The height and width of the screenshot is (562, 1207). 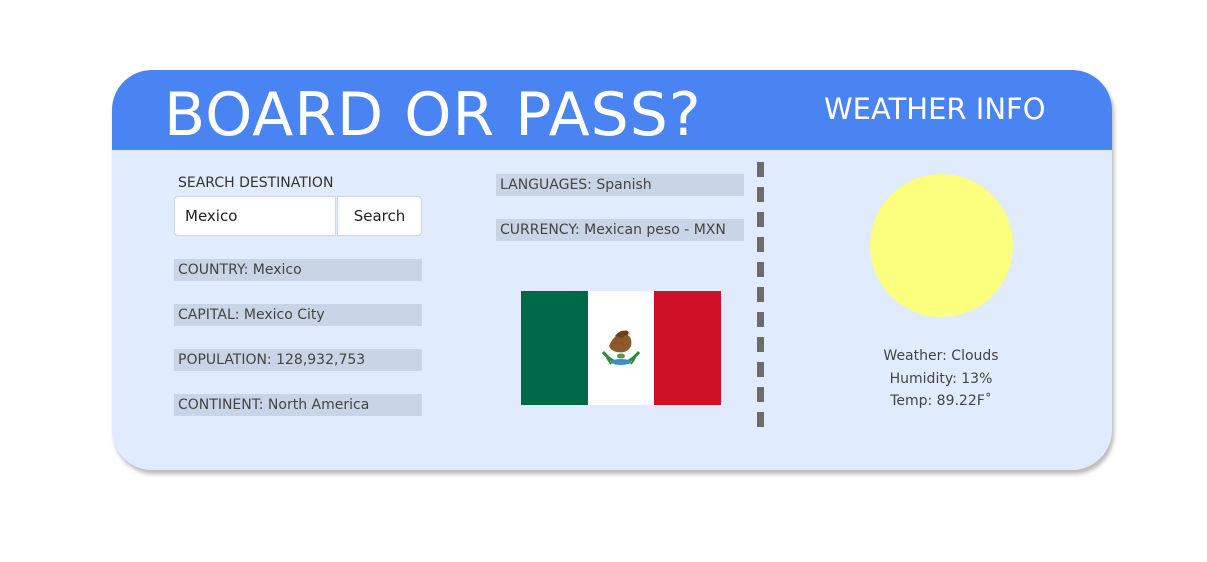 What do you see at coordinates (941, 356) in the screenshot?
I see `weather-conditions: Weather: Clouds` at bounding box center [941, 356].